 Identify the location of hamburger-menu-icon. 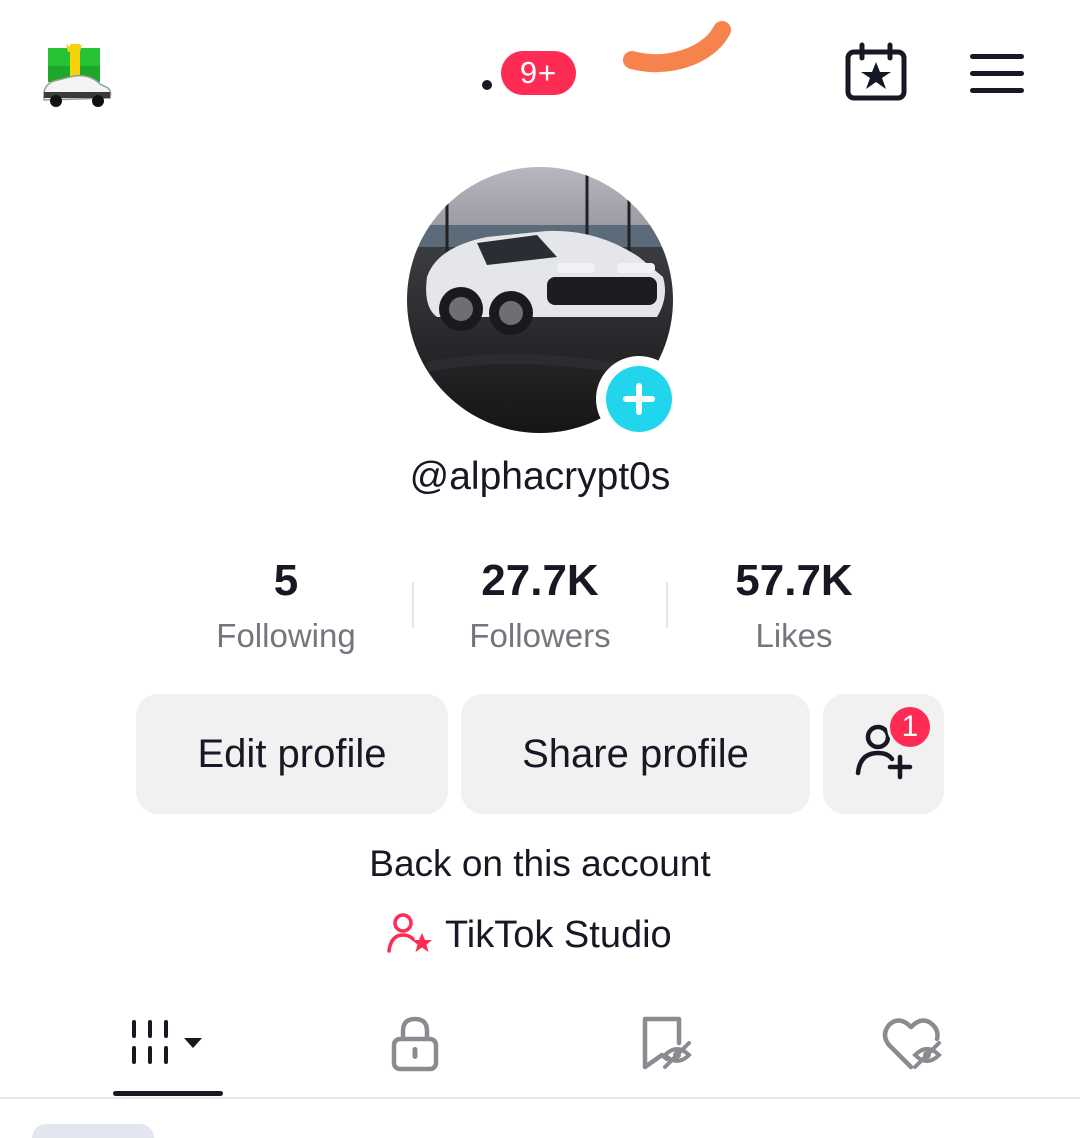
(997, 74).